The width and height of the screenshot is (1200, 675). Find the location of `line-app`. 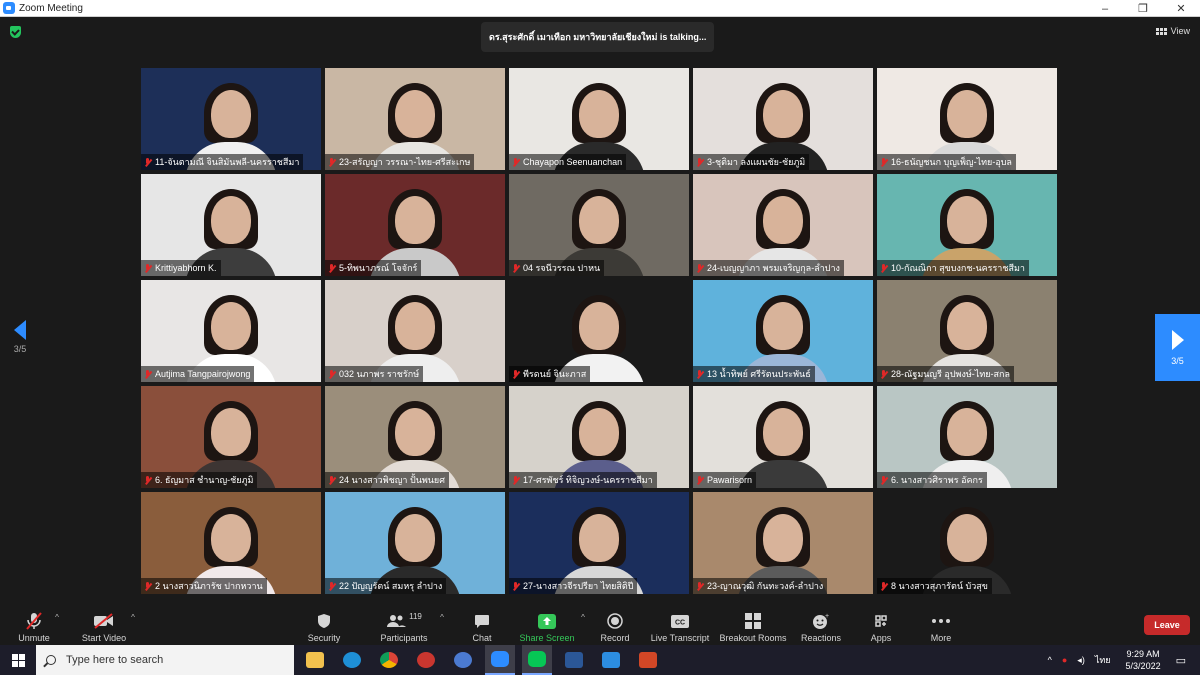

line-app is located at coordinates (537, 660).